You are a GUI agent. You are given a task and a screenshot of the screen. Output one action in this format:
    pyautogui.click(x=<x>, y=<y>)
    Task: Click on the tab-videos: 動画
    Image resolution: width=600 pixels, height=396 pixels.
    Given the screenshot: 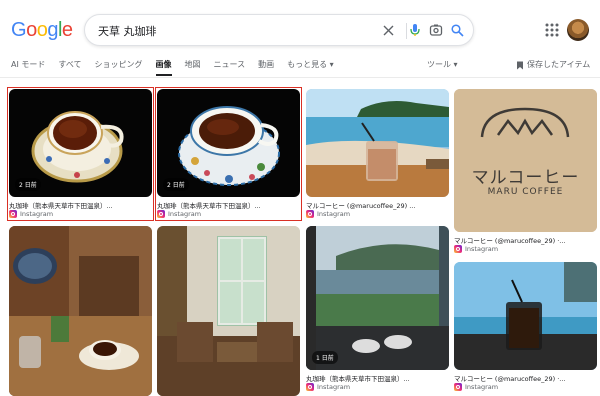 What is the action you would take?
    pyautogui.click(x=266, y=66)
    